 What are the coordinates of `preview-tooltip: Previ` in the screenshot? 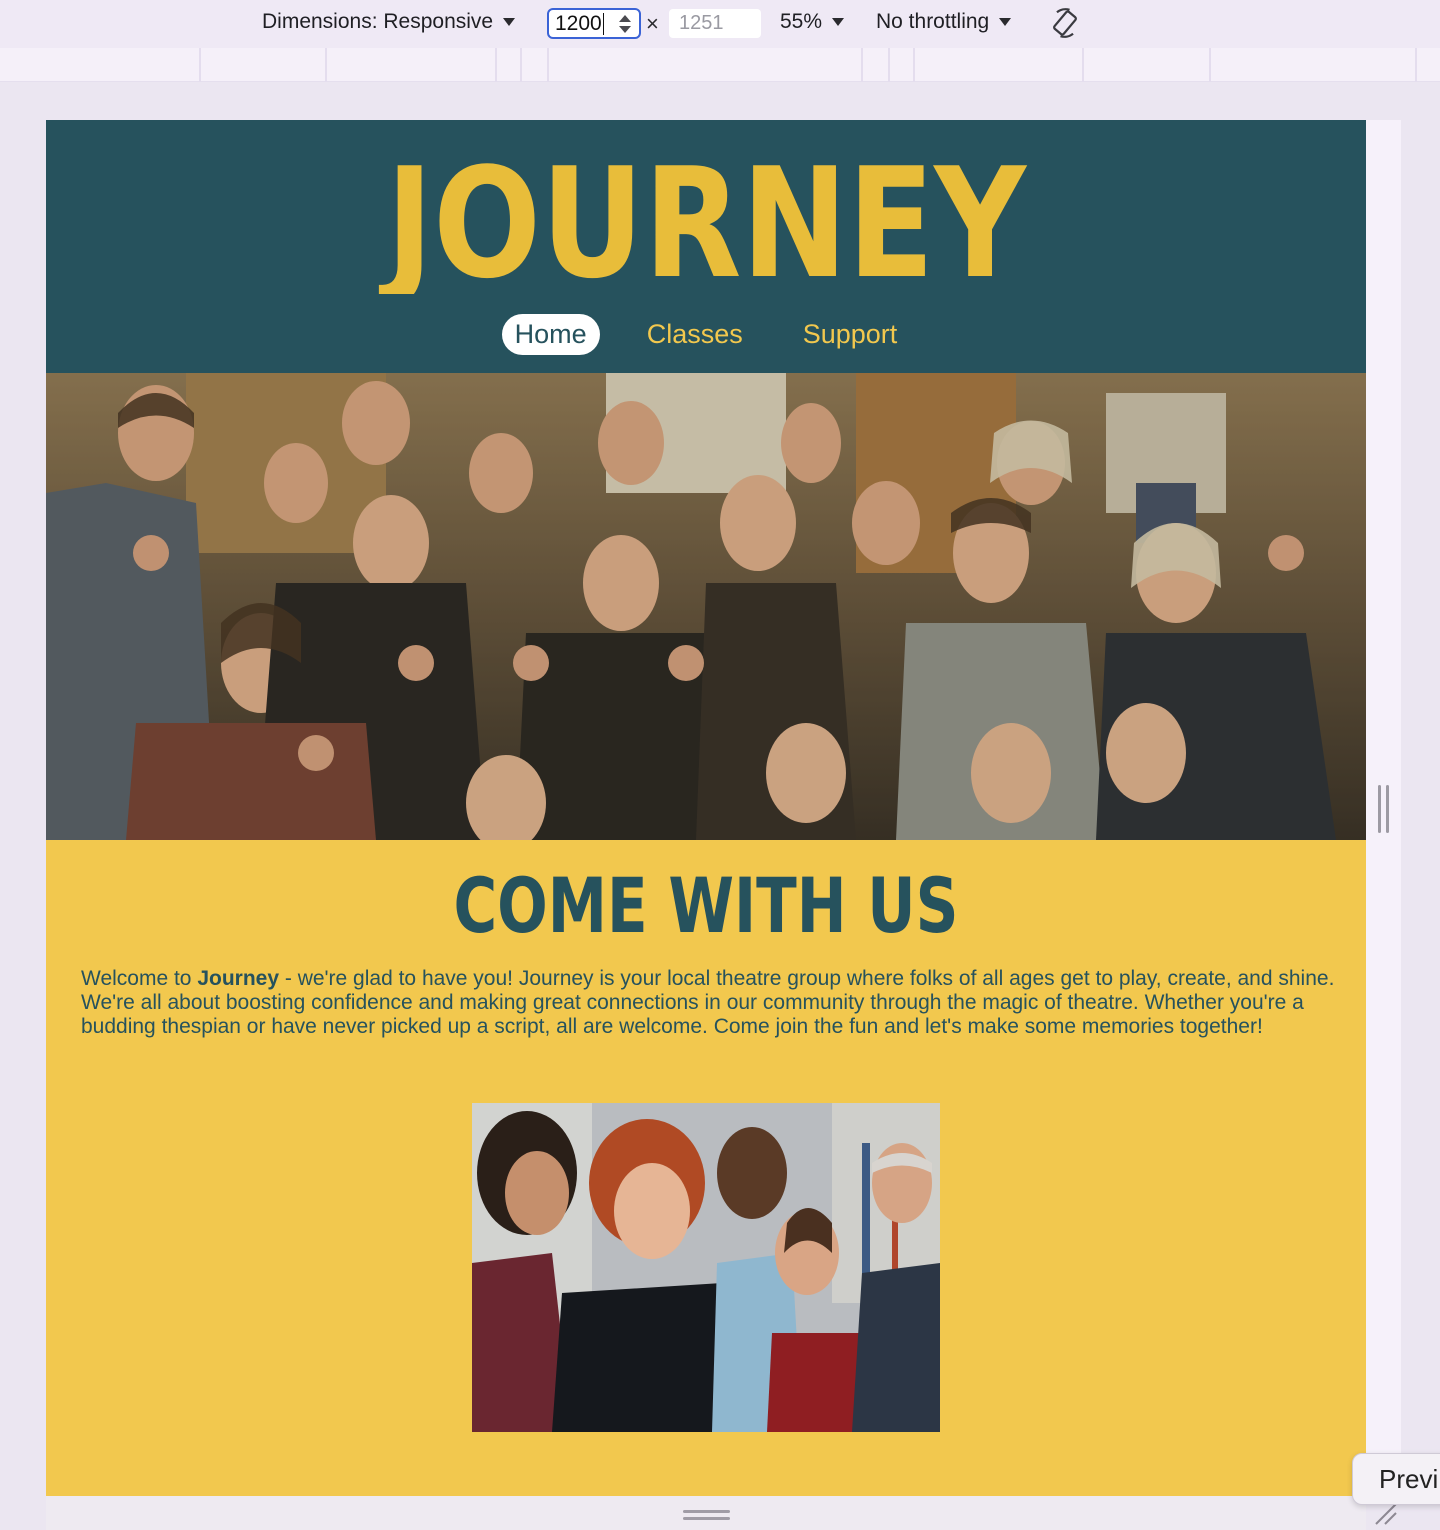 It's located at (1396, 1479).